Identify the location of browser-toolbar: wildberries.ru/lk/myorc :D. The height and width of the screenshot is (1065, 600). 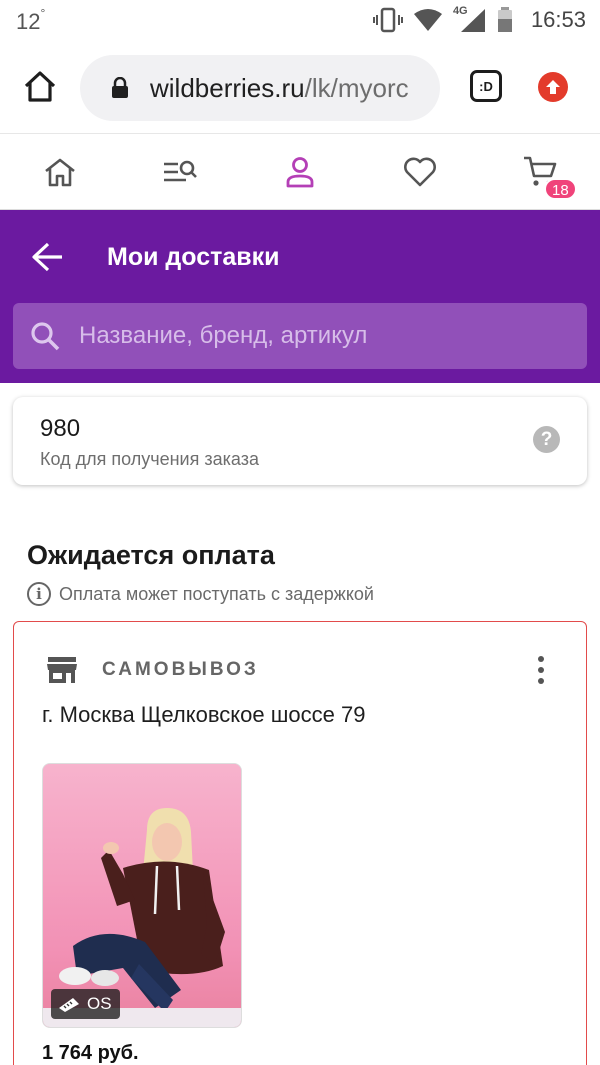
(300, 88).